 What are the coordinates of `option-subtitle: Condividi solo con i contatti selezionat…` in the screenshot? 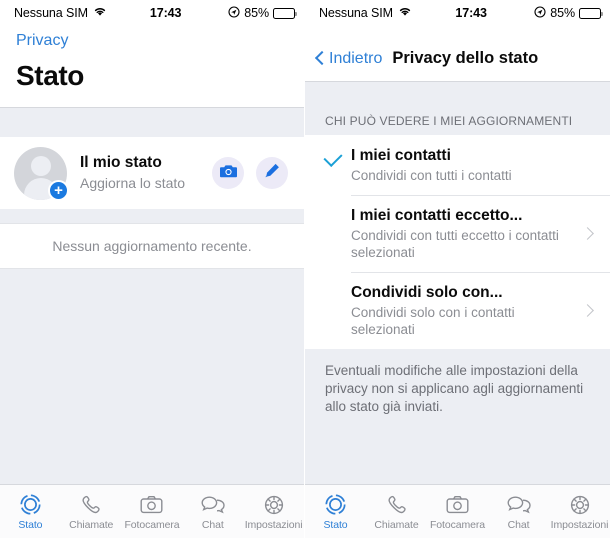 It's located at (433, 321).